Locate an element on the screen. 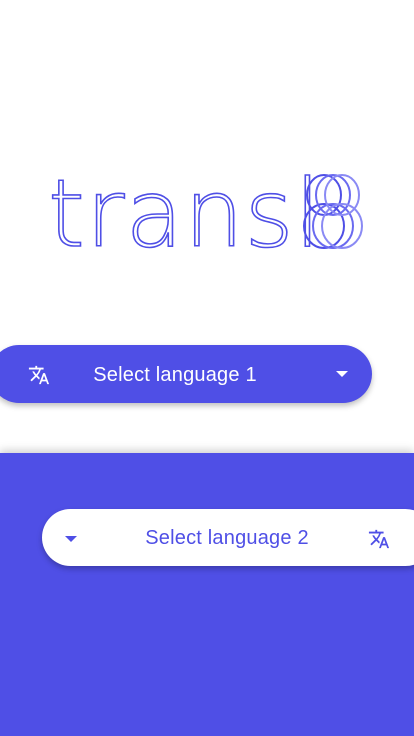  language-1-selector: Select language 1 is located at coordinates (186, 374).